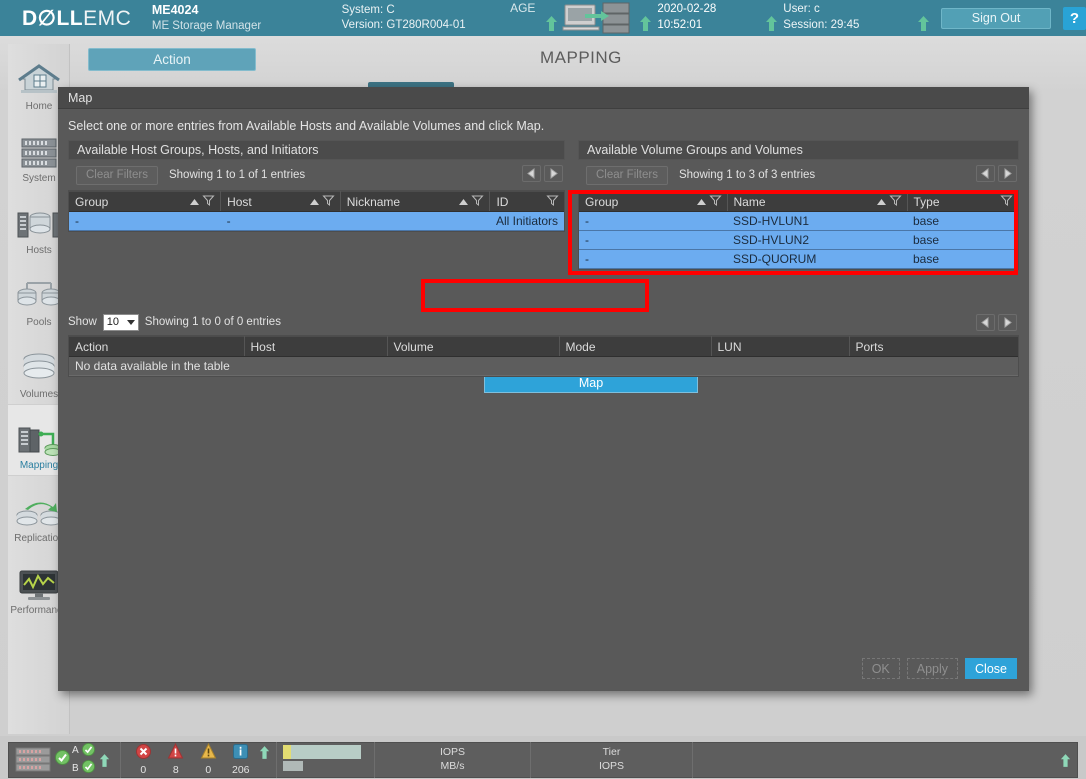  Describe the element at coordinates (76, 18) in the screenshot. I see `dell-emc-logo: D∅LLEMC` at that location.